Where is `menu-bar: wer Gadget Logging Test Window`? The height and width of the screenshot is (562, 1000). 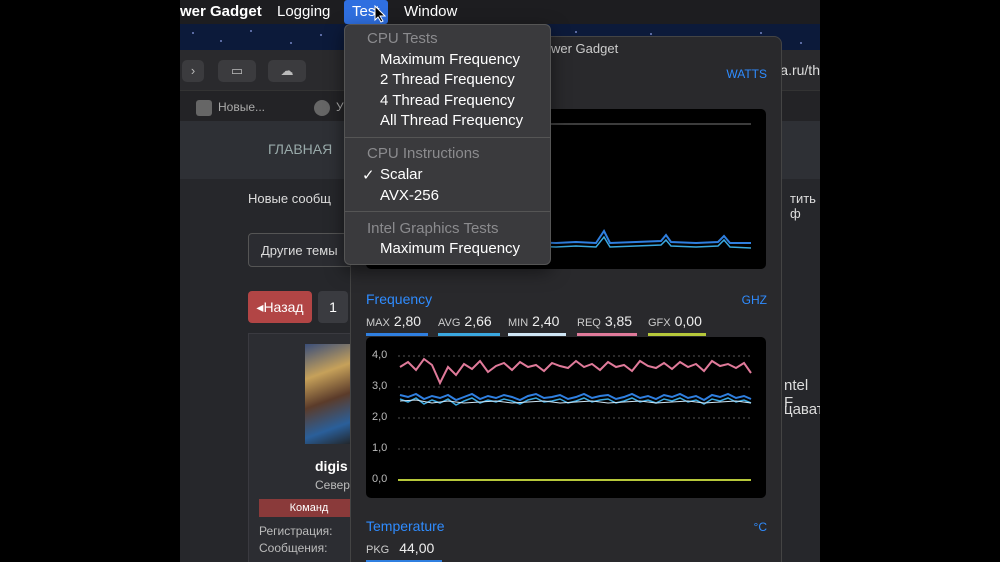 menu-bar: wer Gadget Logging Test Window is located at coordinates (500, 12).